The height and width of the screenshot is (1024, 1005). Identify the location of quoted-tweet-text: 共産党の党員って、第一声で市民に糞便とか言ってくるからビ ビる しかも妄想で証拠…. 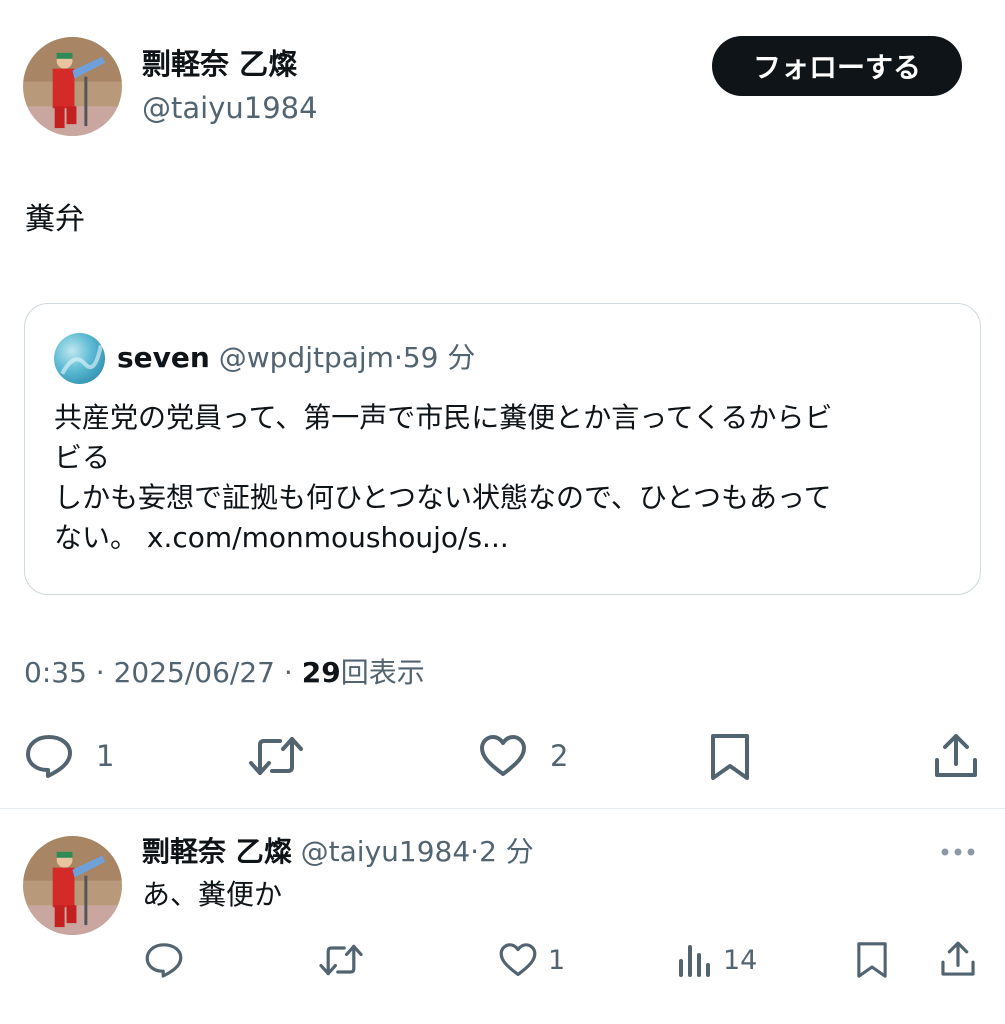
(504, 478).